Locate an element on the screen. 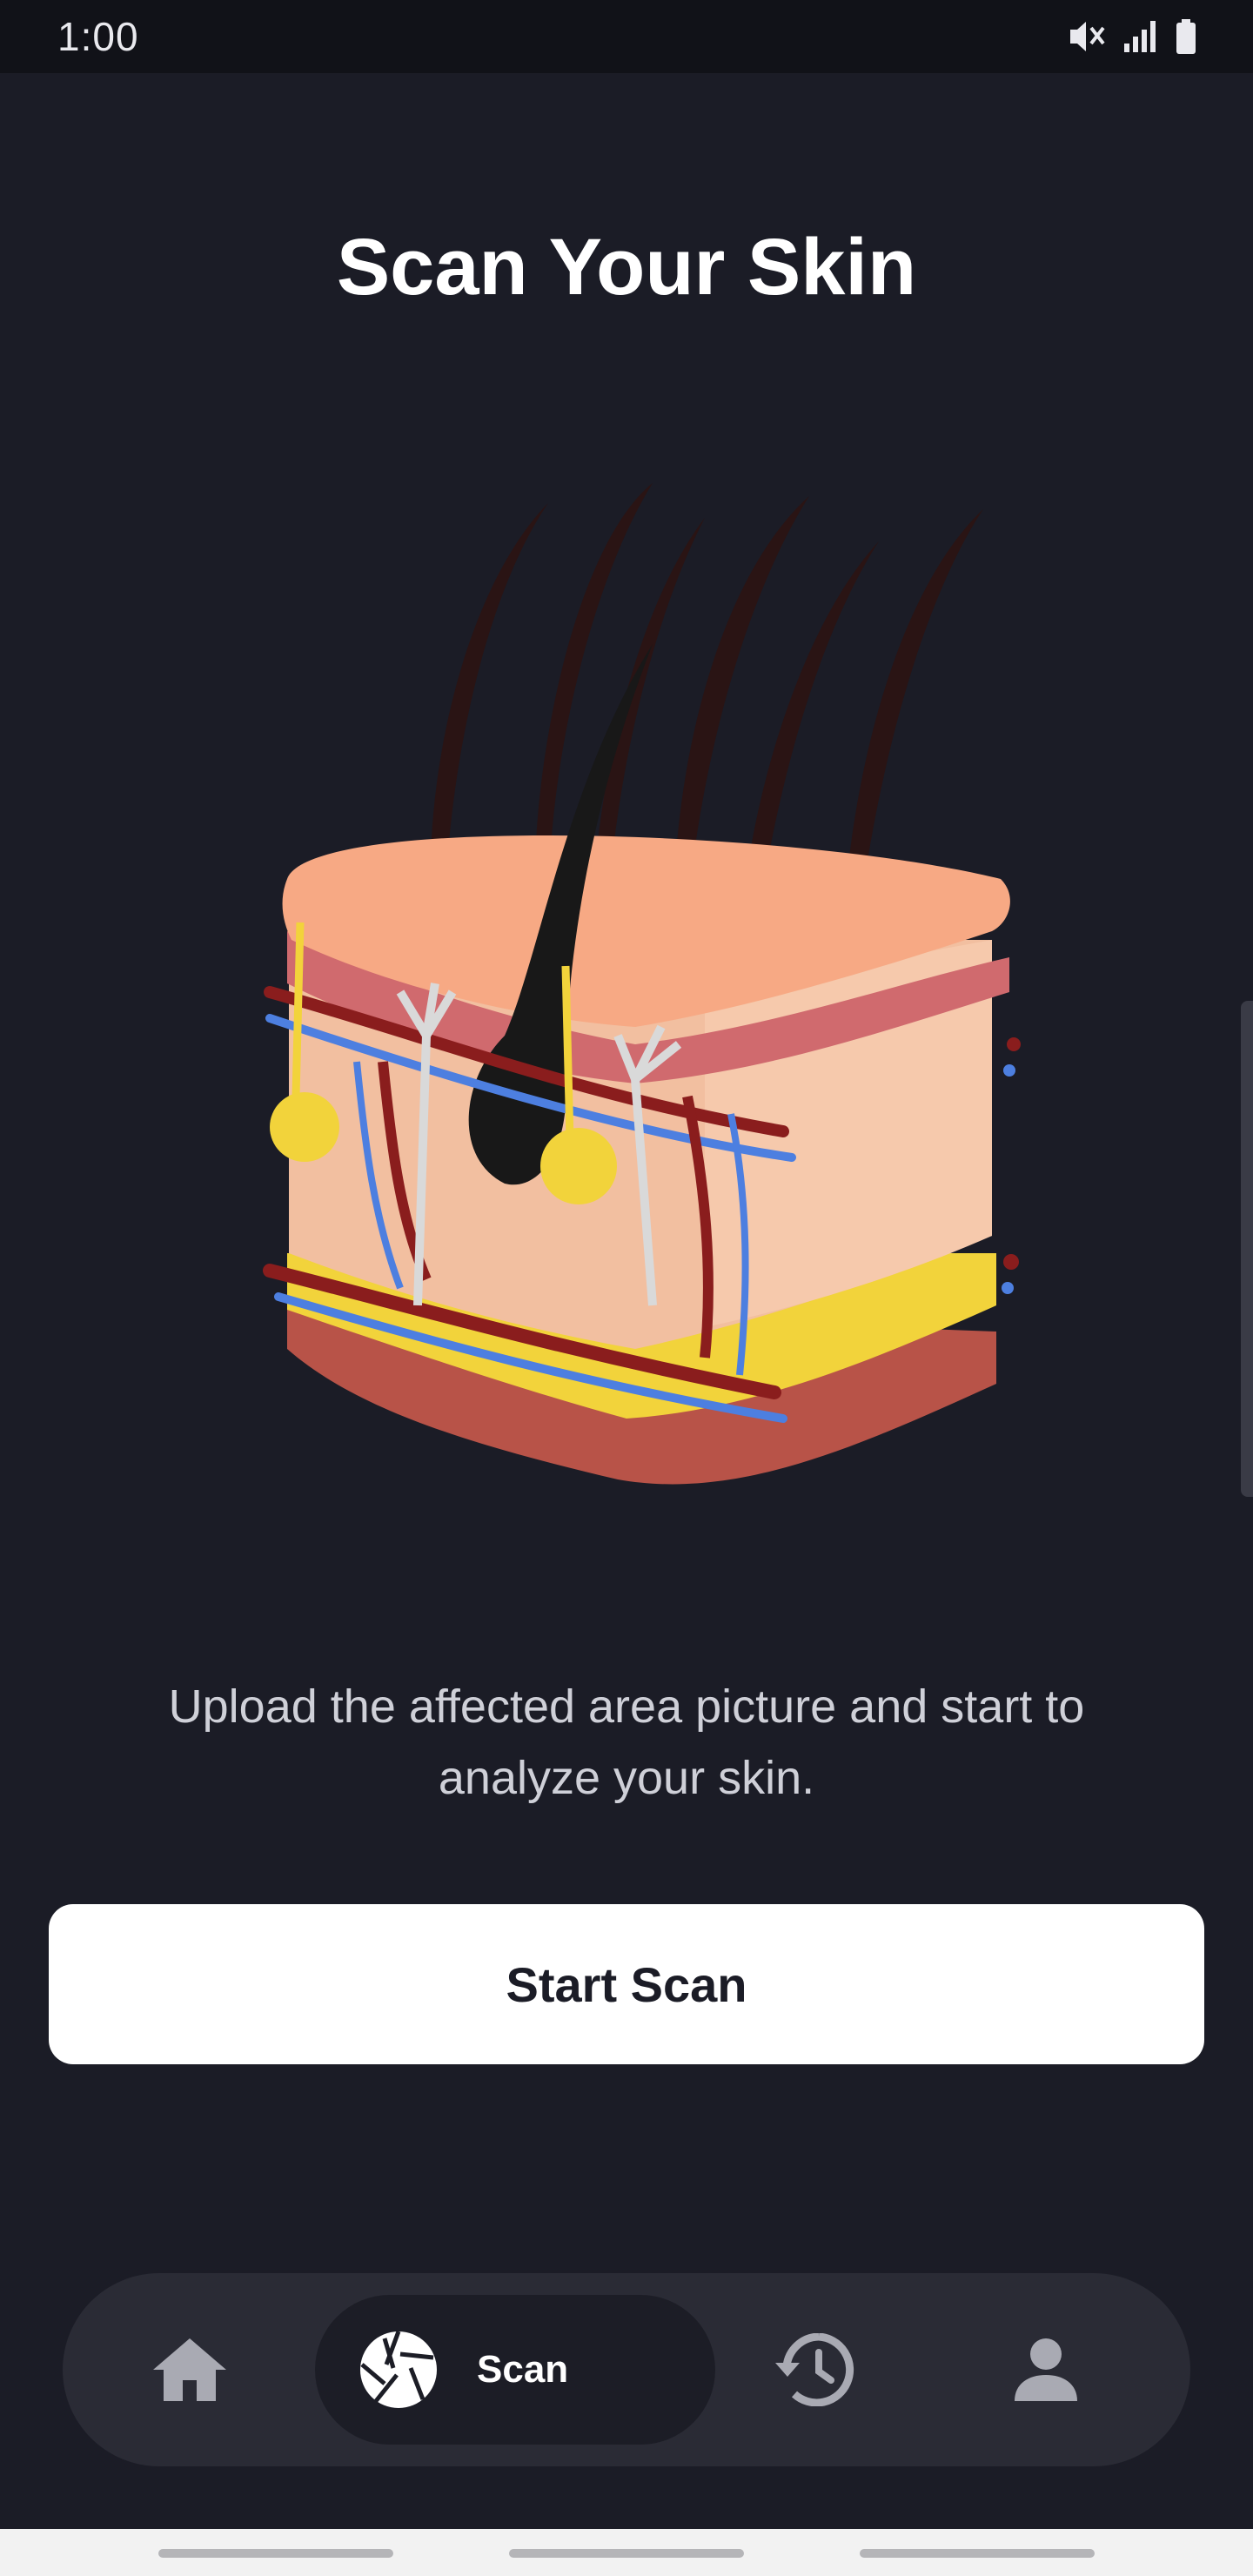  nav-profile is located at coordinates (1046, 2369).